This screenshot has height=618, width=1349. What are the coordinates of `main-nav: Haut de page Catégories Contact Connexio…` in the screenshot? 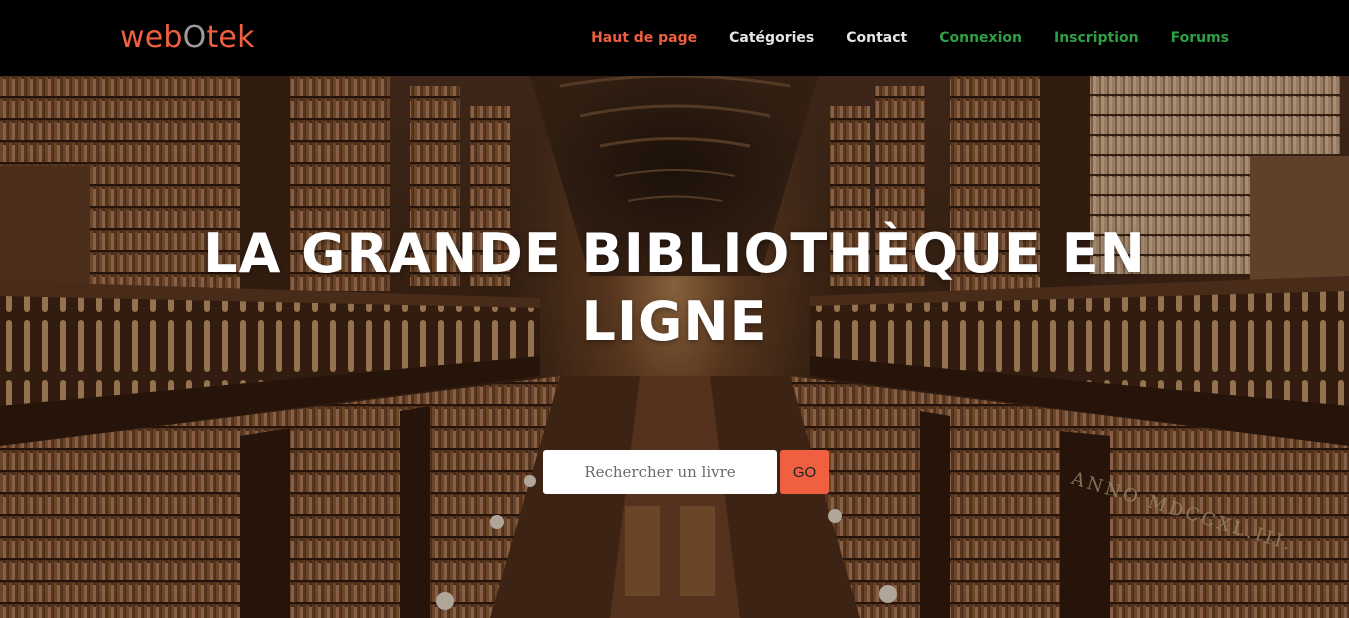 It's located at (894, 38).